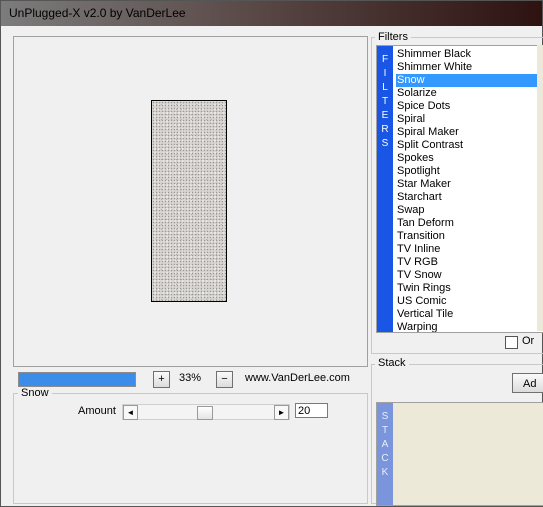  I want to click on filter-item: Tan Deform, so click(469, 223).